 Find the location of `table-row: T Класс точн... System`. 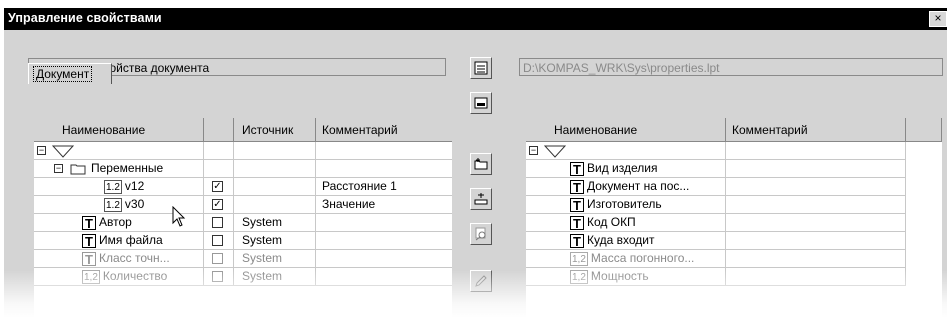

table-row: T Класс точн... System is located at coordinates (243, 259).